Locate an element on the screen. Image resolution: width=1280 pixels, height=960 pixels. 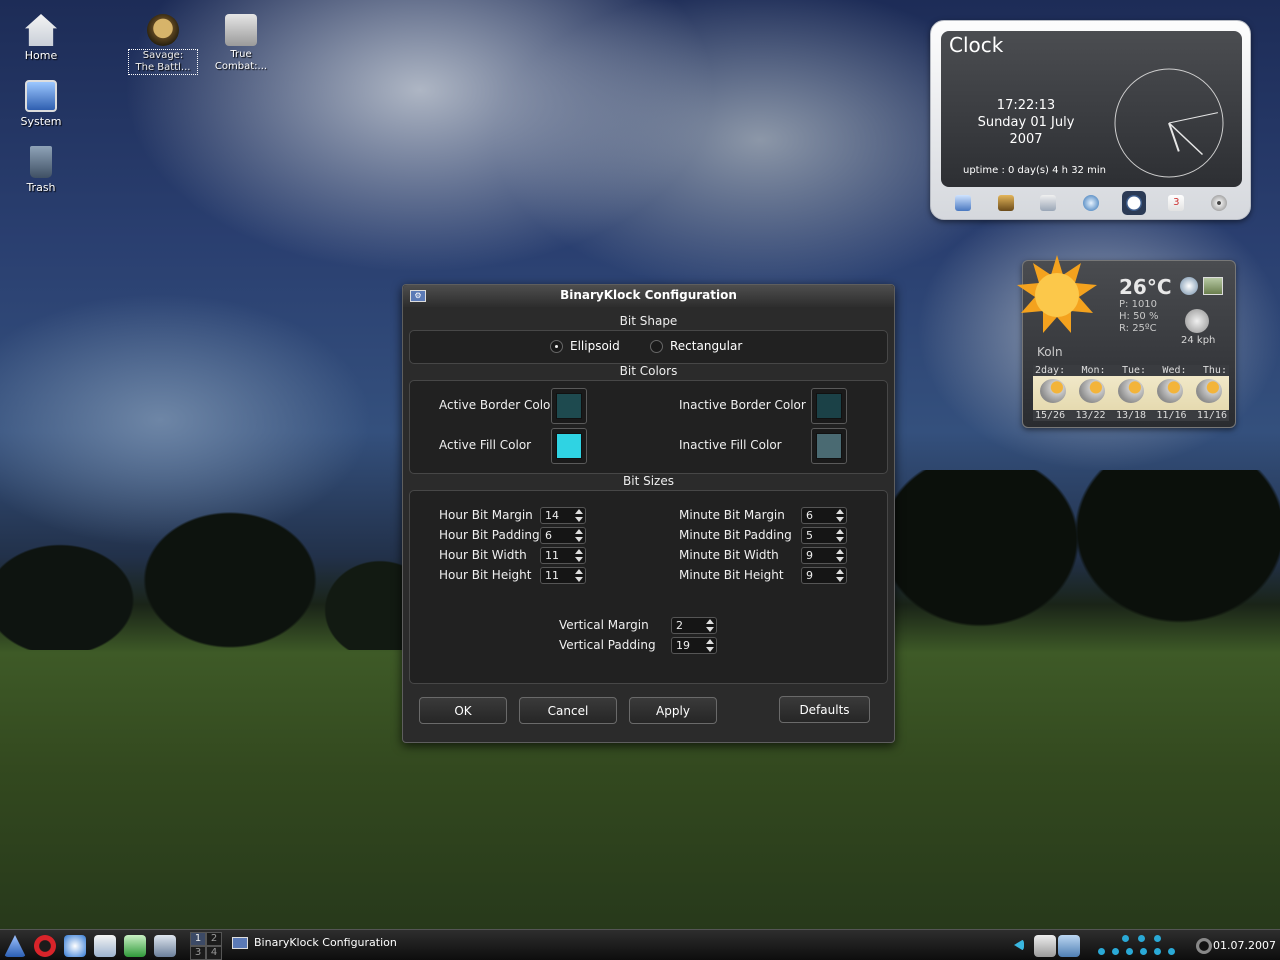
active-fill-color-button is located at coordinates (569, 446).